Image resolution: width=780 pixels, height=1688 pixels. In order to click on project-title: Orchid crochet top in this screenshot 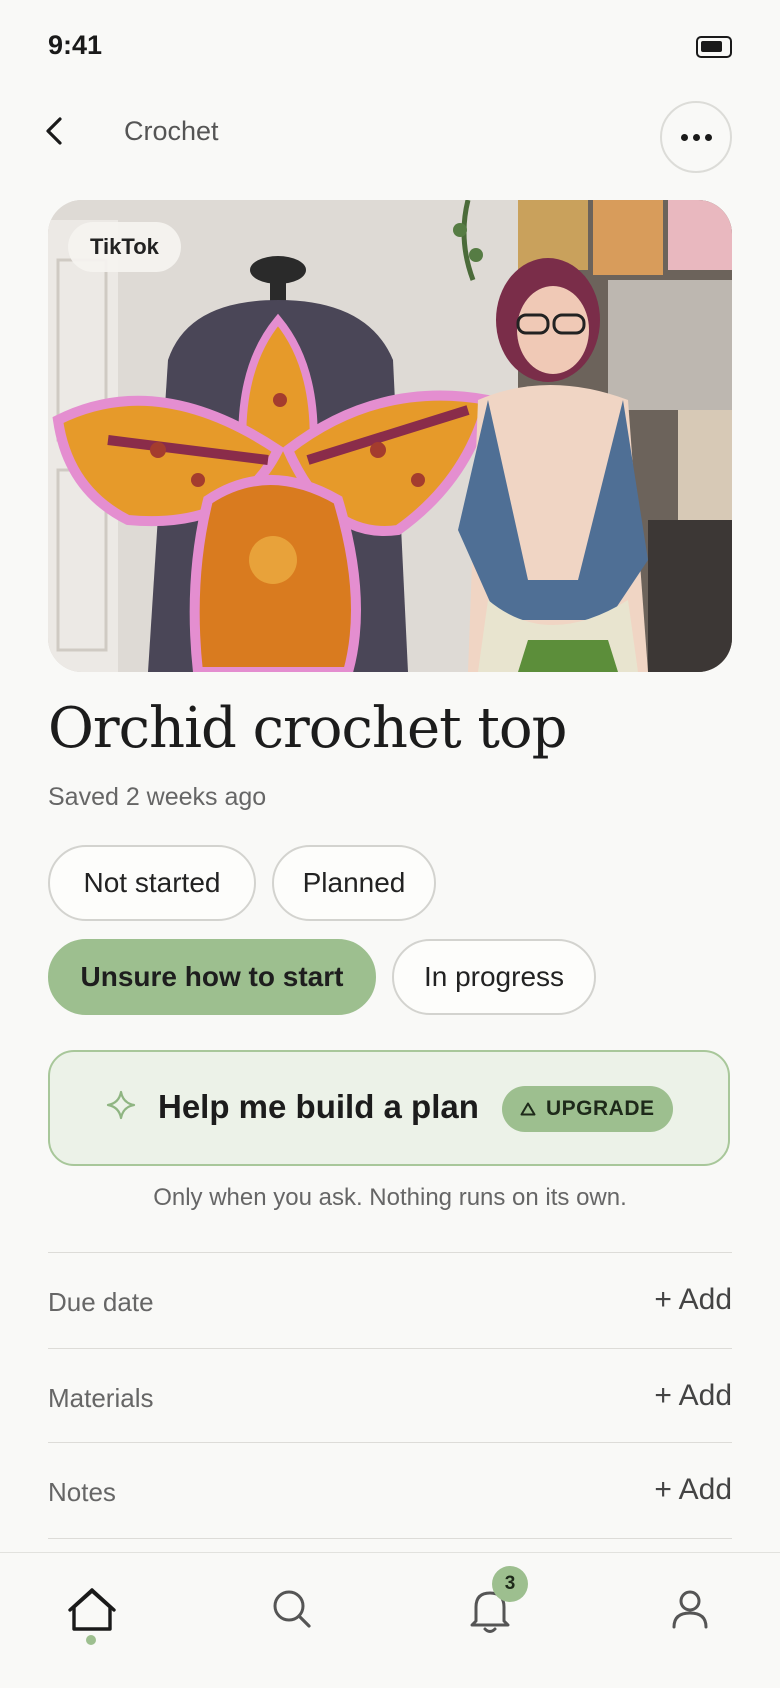, I will do `click(307, 728)`.